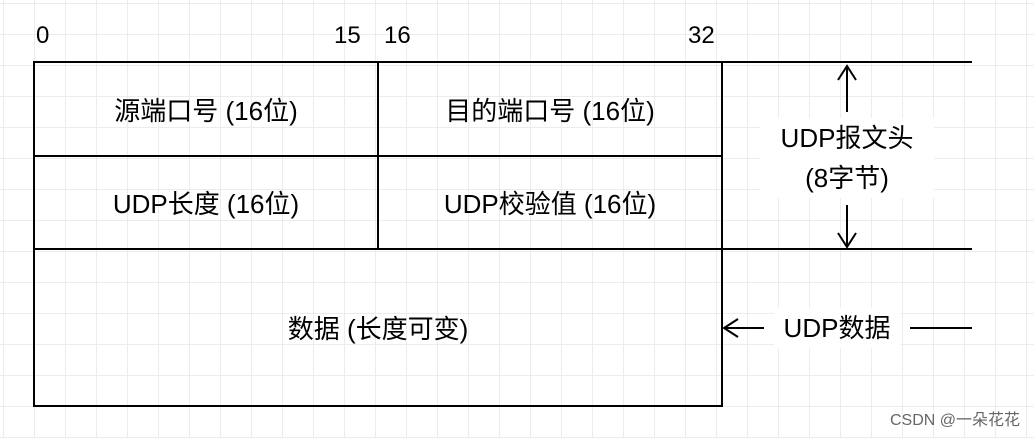 This screenshot has width=1034, height=438. I want to click on udp-header-label-line1: UDP报文头, so click(847, 138).